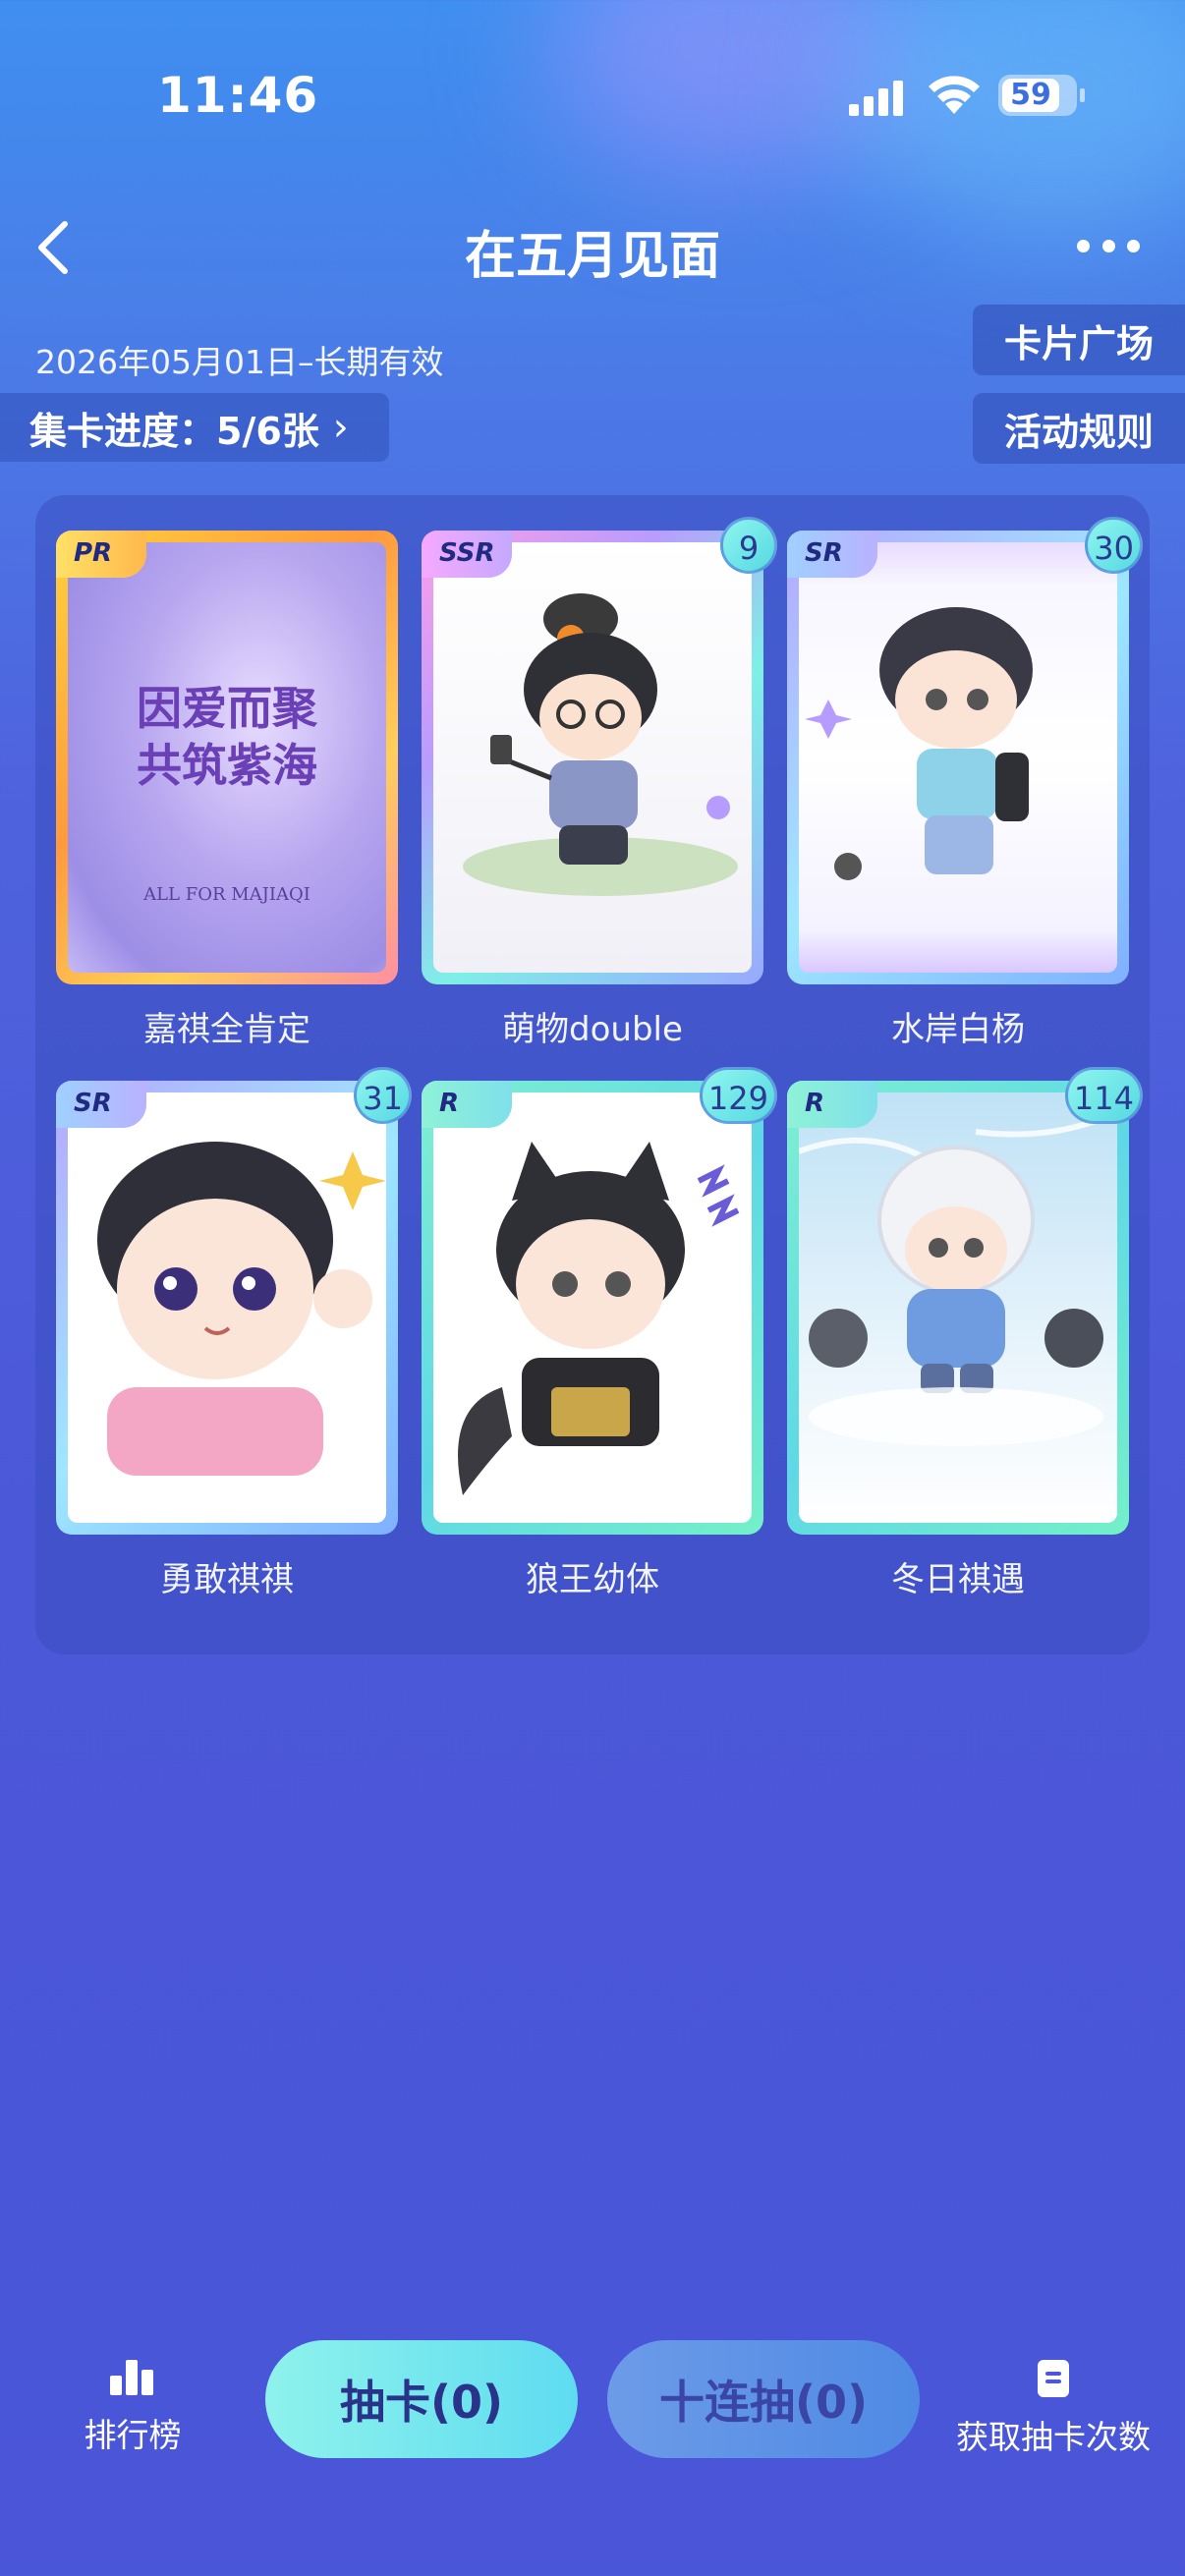 The width and height of the screenshot is (1185, 2576). I want to click on more-icon, so click(1108, 245).